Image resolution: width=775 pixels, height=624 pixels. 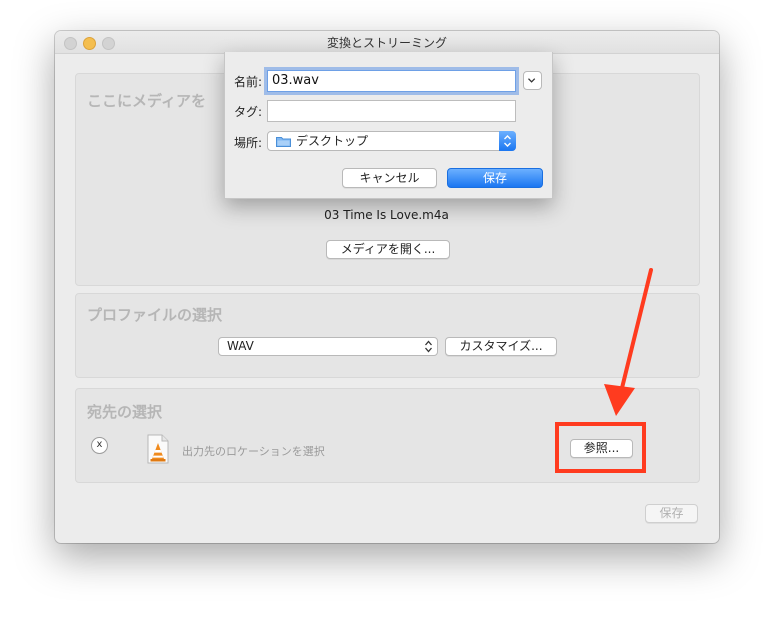 I want to click on save-button-disabled: 保存, so click(x=671, y=513).